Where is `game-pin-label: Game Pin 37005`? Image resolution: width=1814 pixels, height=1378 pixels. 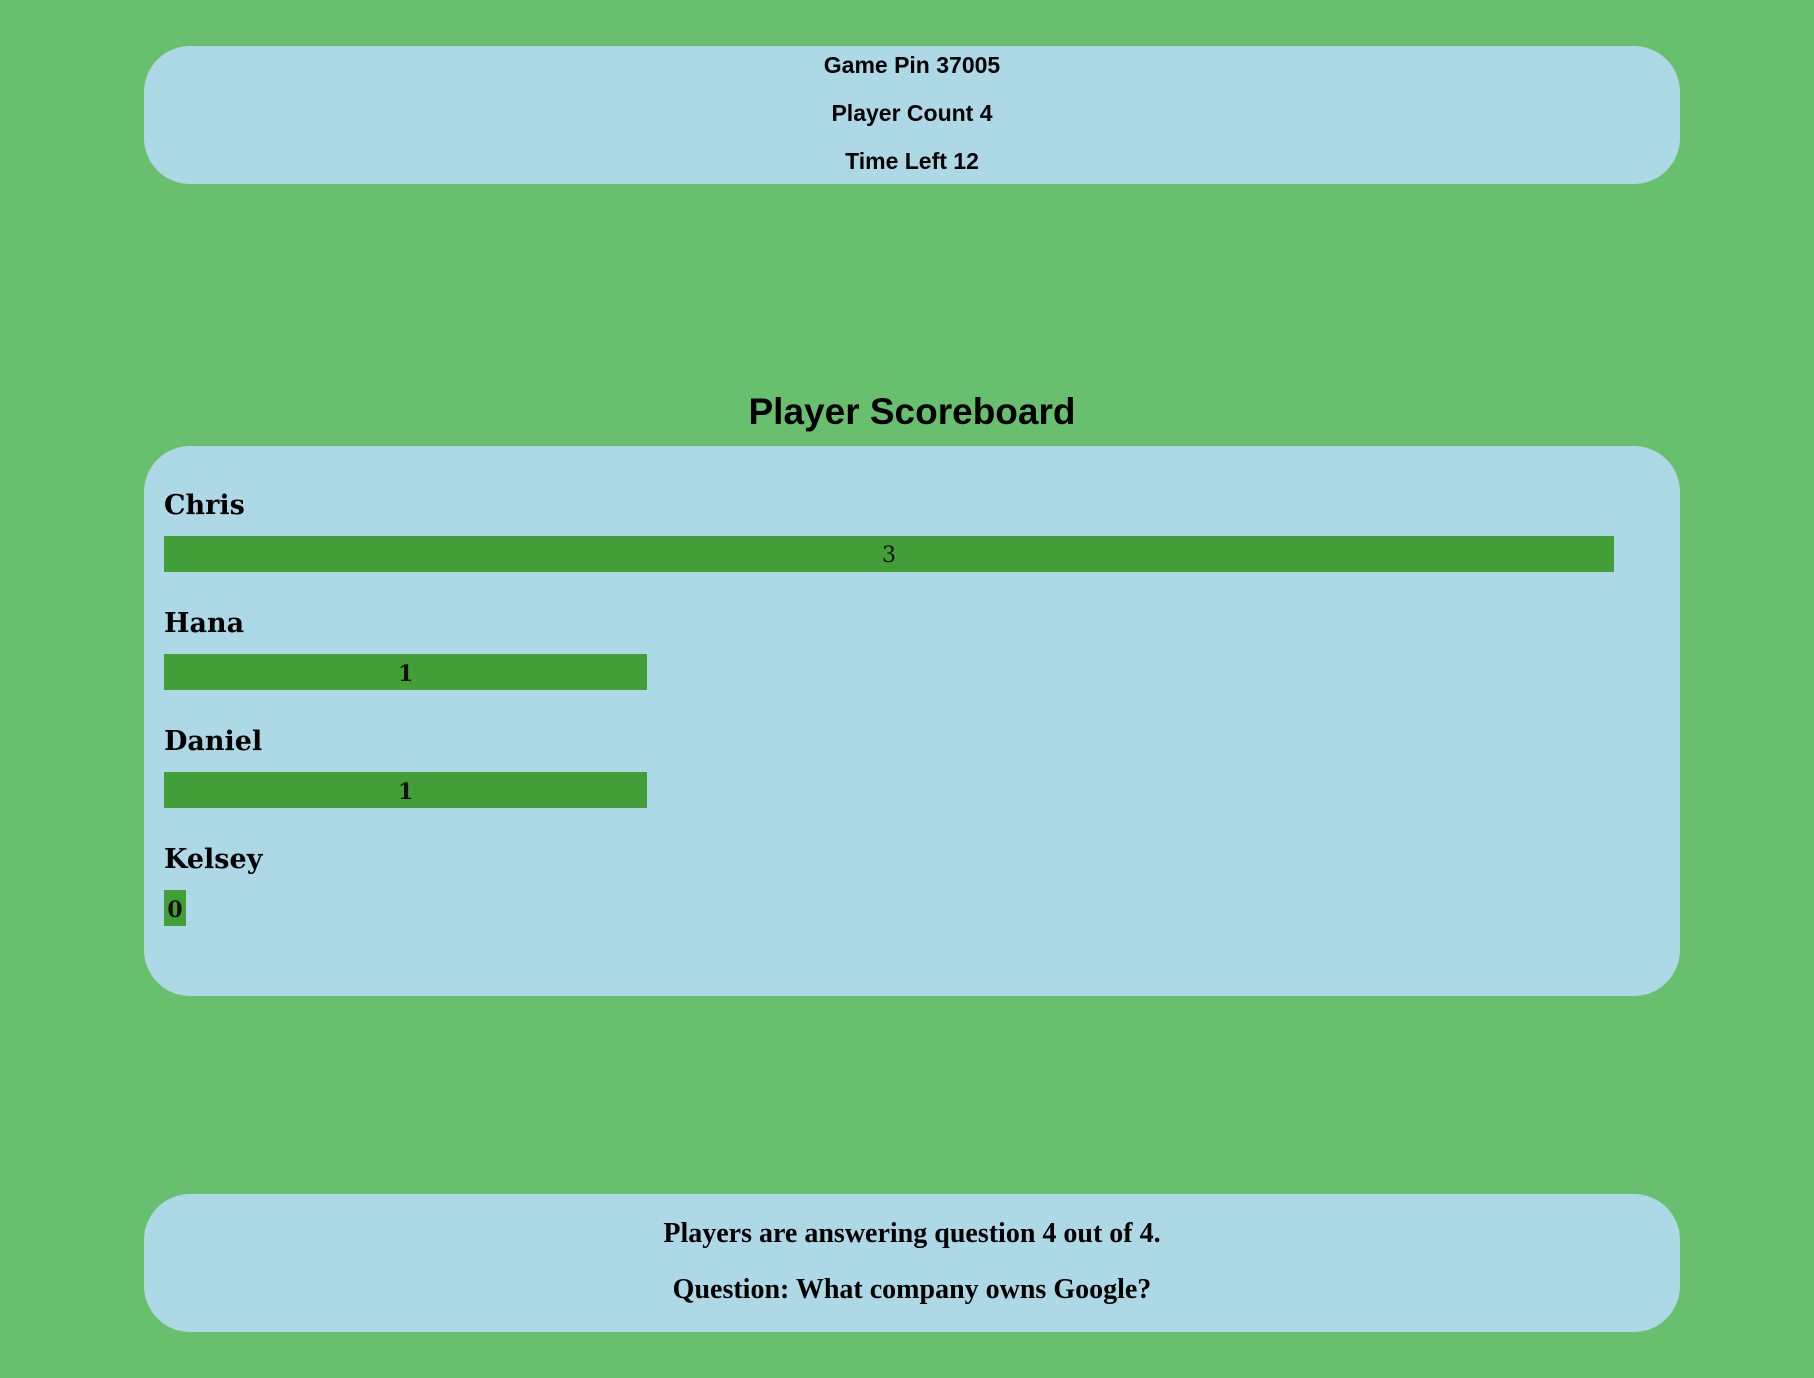
game-pin-label: Game Pin 37005 is located at coordinates (912, 65).